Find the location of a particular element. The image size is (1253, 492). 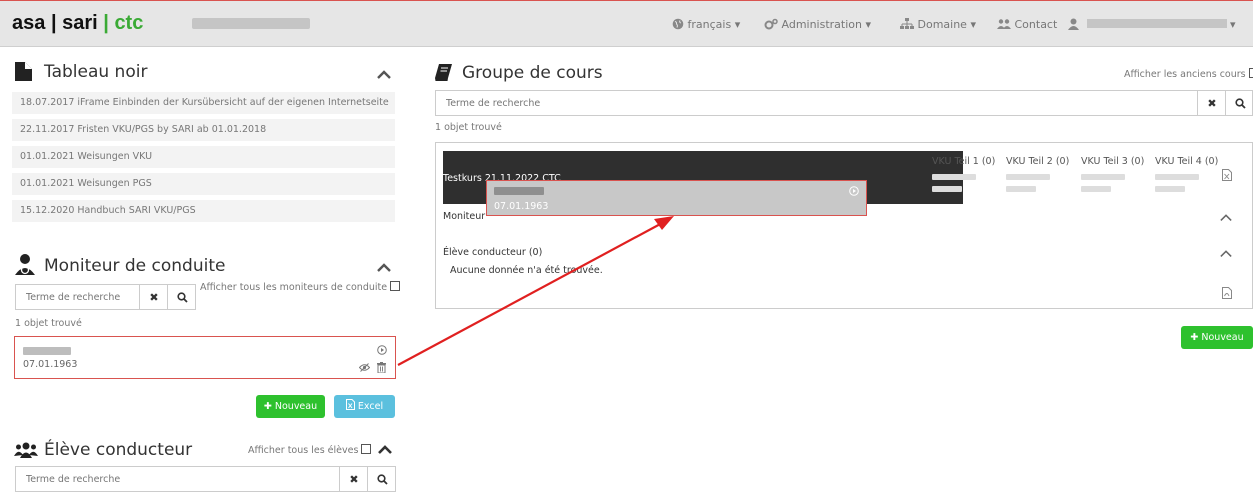

moniteur-search: ✖ is located at coordinates (105, 297).